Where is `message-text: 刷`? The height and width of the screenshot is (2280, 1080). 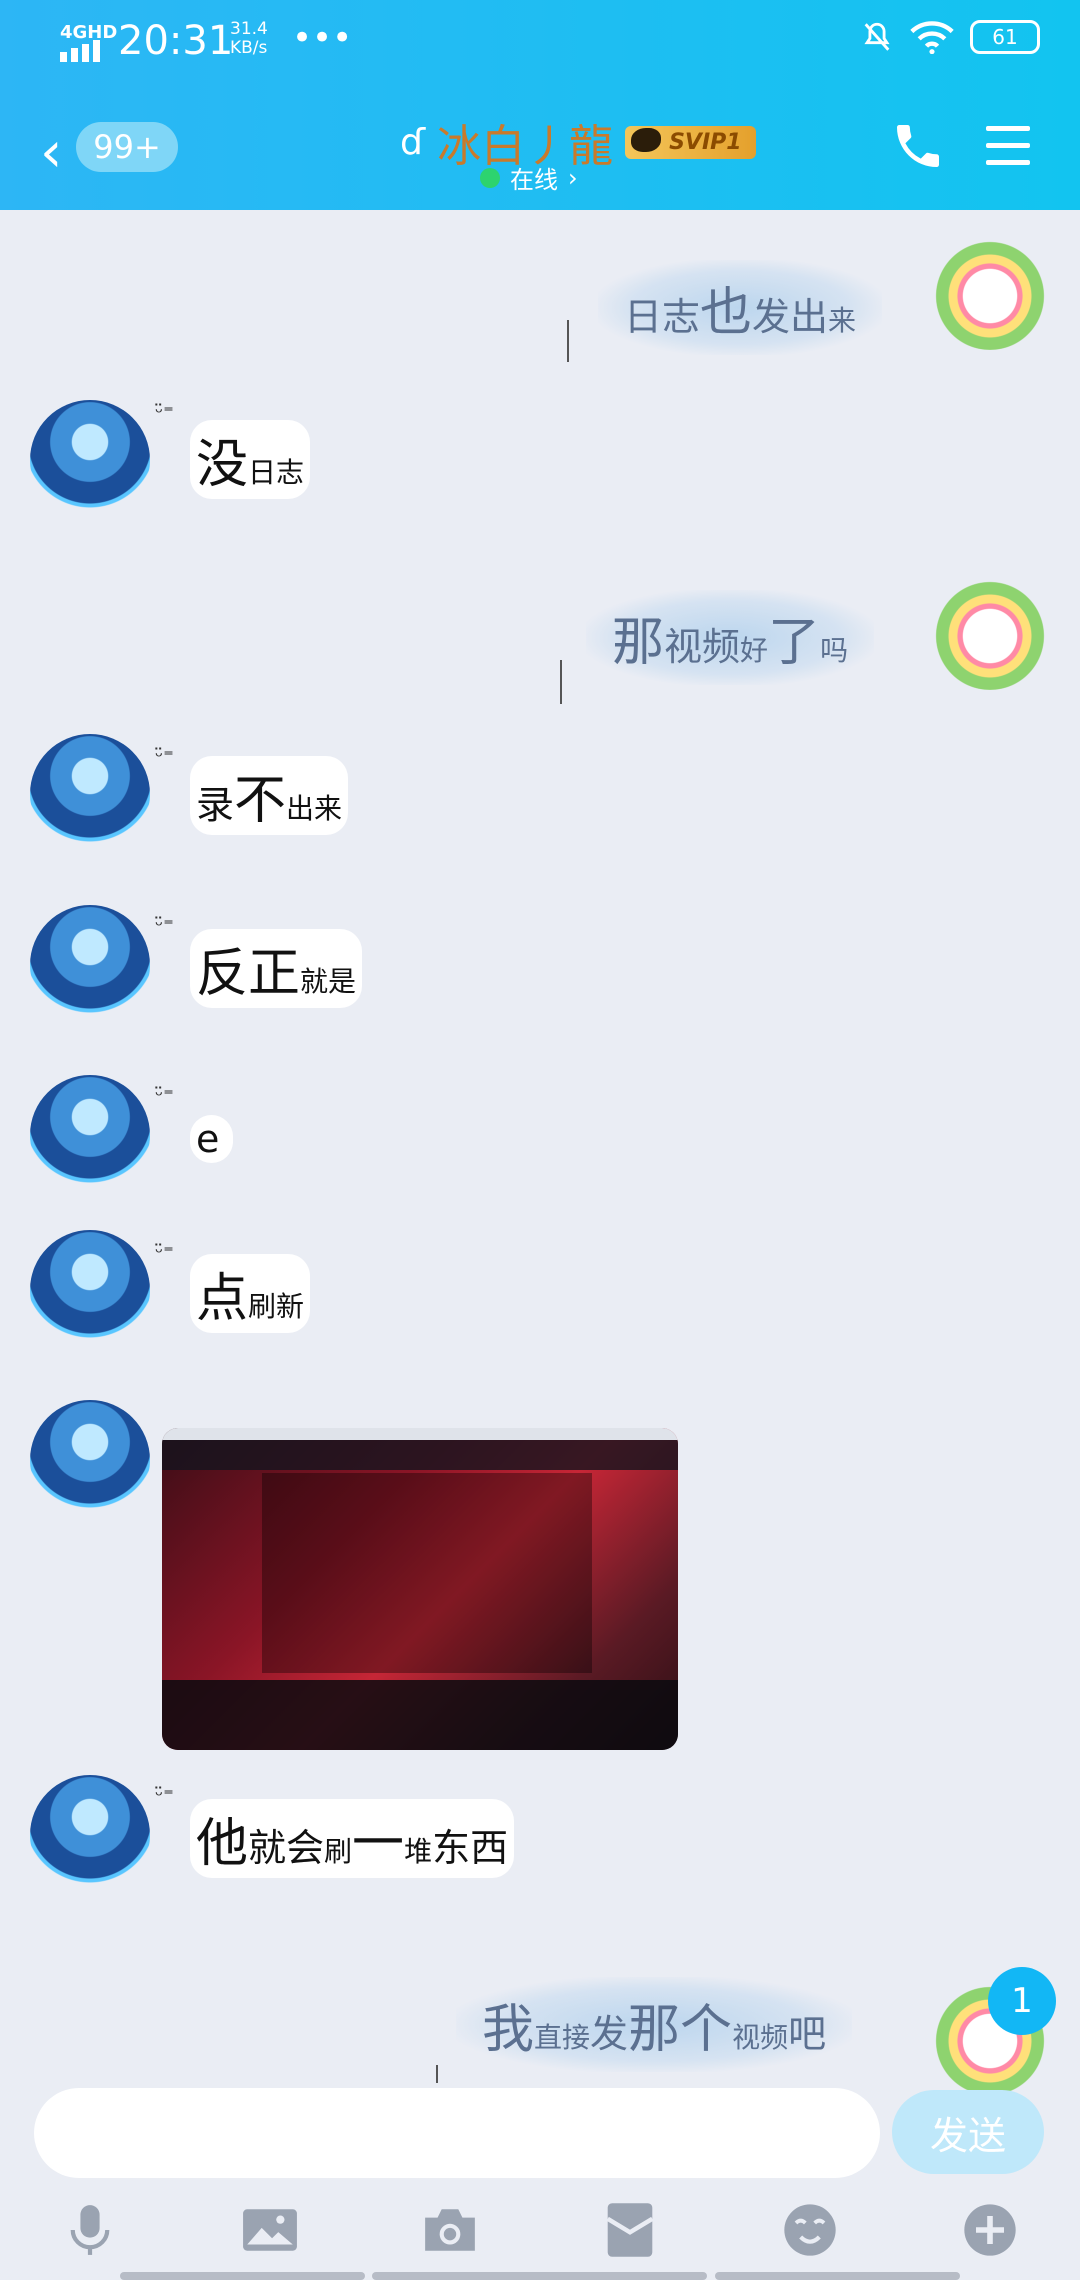
message-text: 刷 is located at coordinates (338, 1851).